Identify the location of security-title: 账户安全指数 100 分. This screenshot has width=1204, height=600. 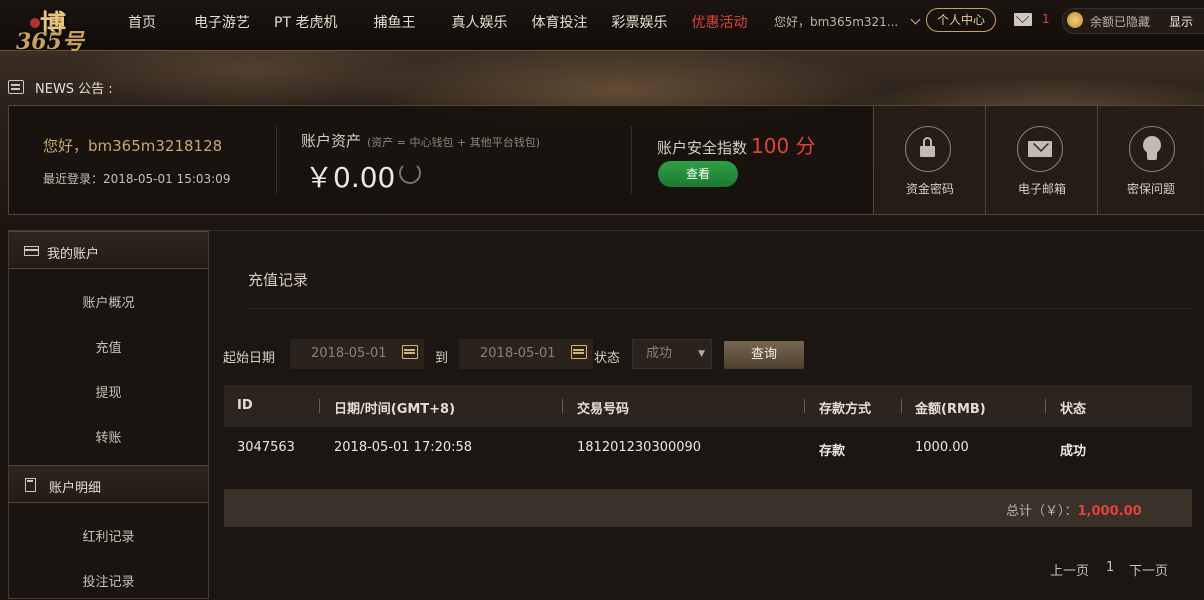
(736, 144).